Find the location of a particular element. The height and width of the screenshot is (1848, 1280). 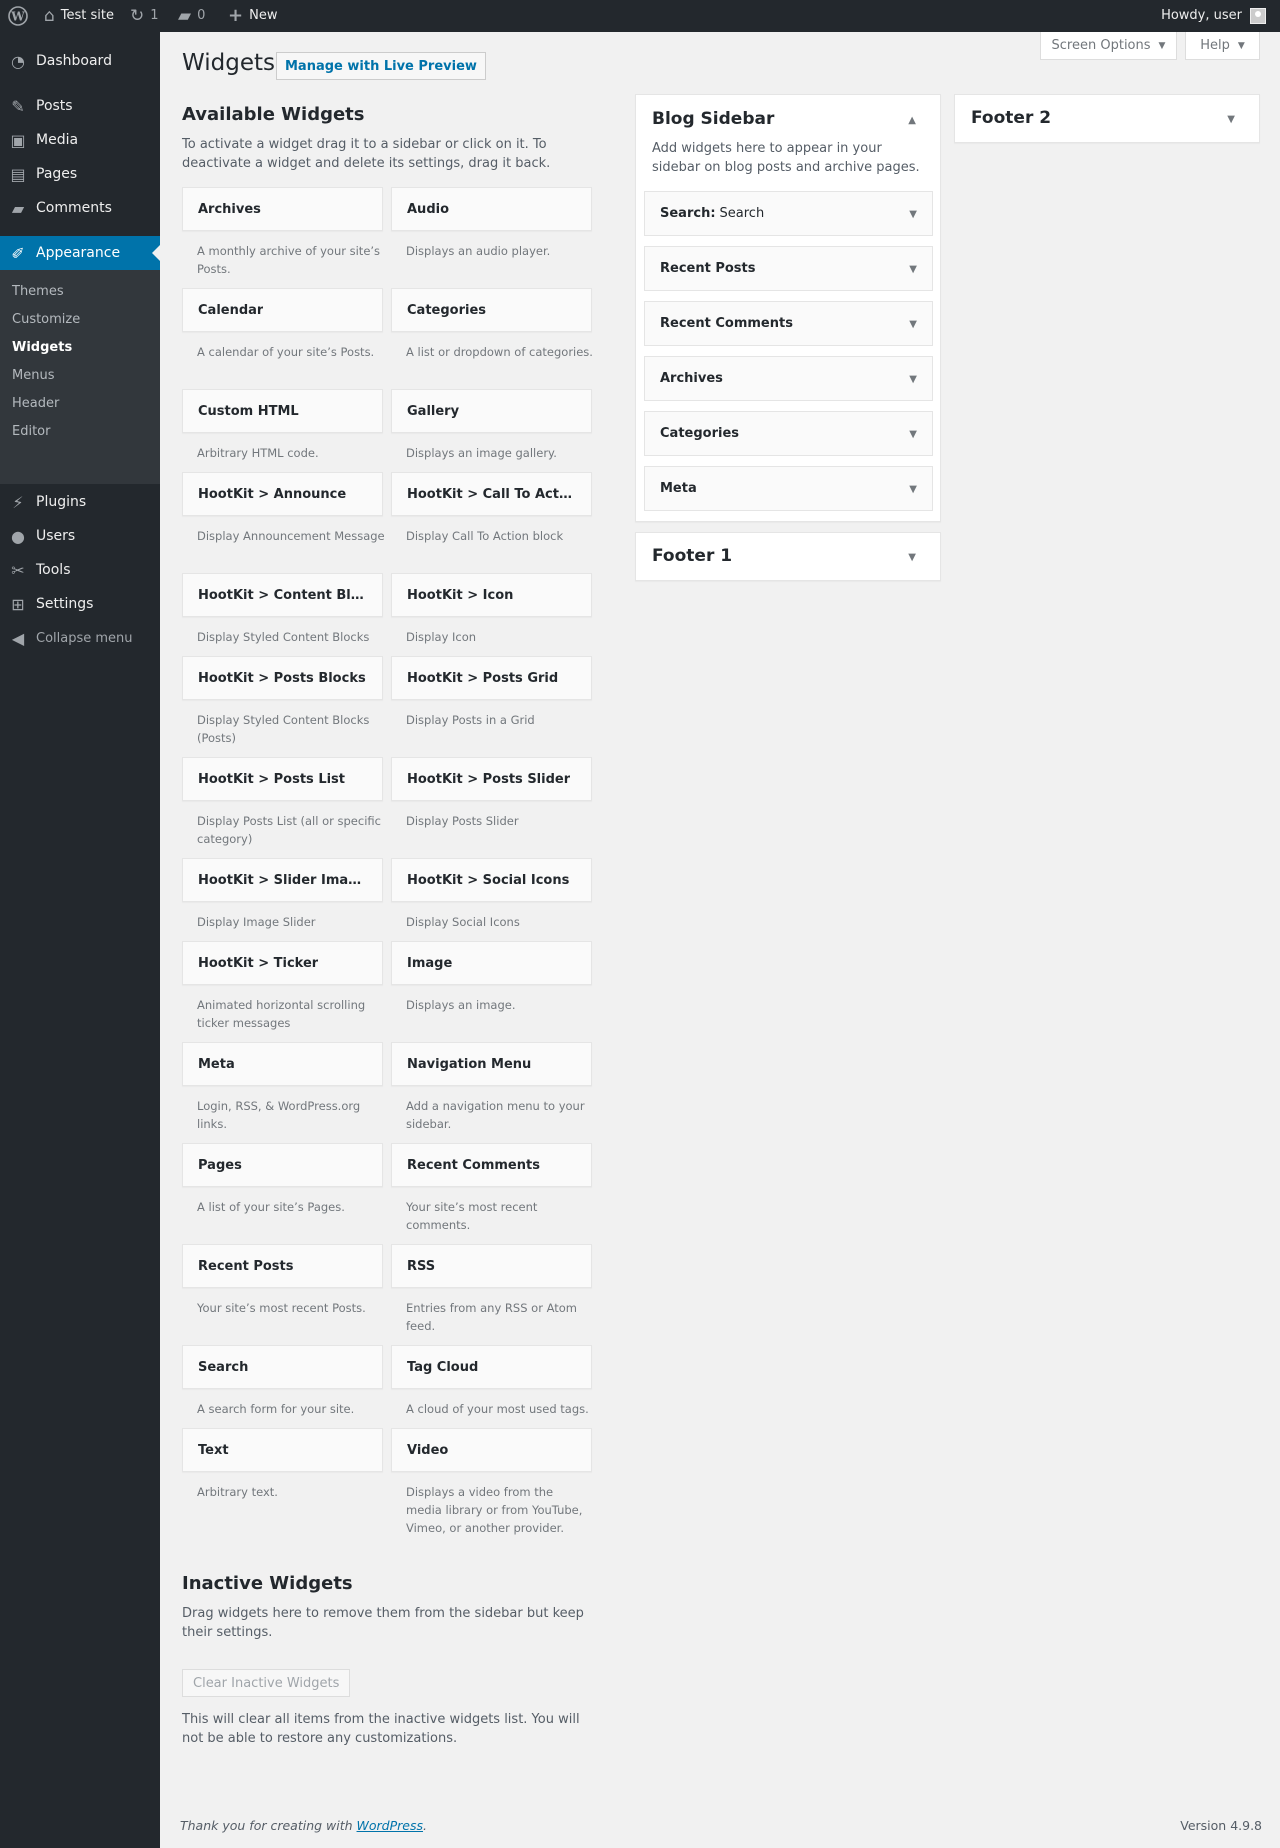

widget-card: HootKit > Posts List is located at coordinates (282, 779).